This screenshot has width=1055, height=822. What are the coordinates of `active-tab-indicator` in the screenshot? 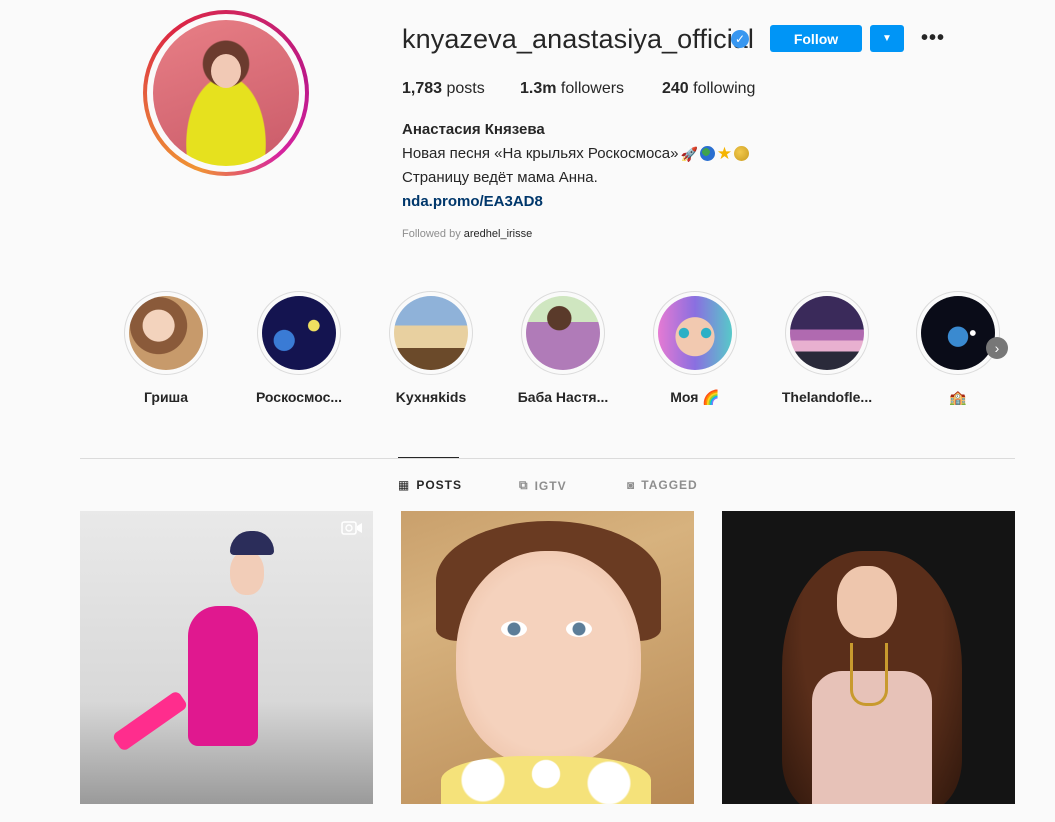 It's located at (428, 457).